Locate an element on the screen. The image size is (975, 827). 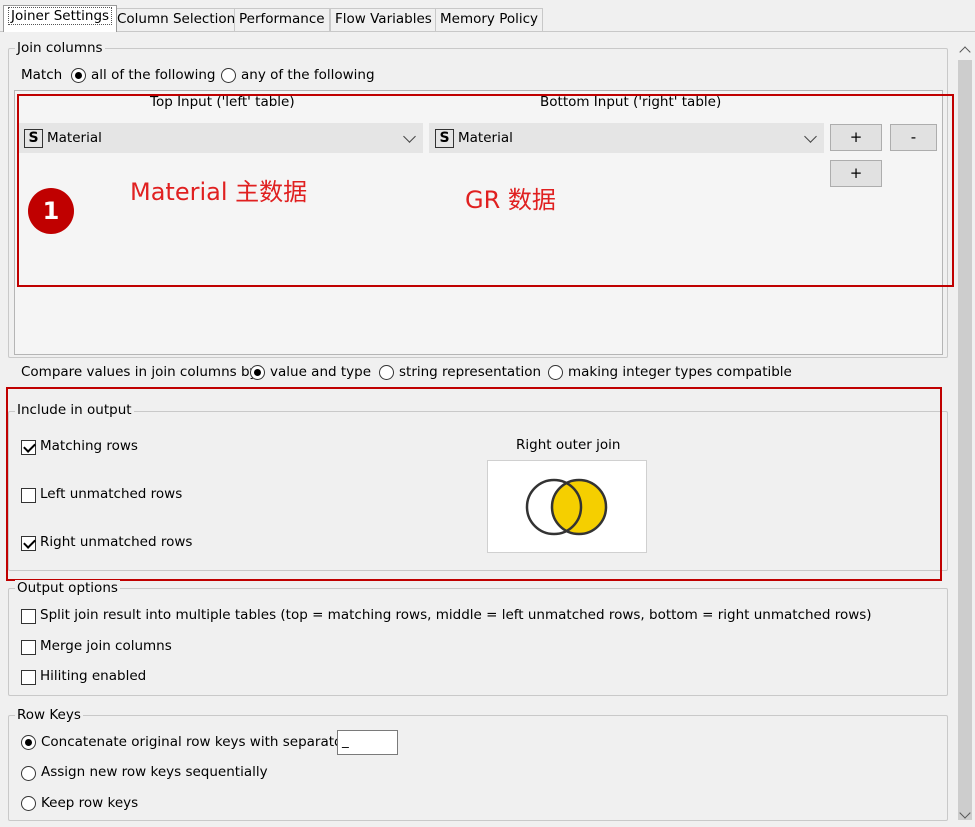
tab-label: Flow Variables is located at coordinates (383, 19).